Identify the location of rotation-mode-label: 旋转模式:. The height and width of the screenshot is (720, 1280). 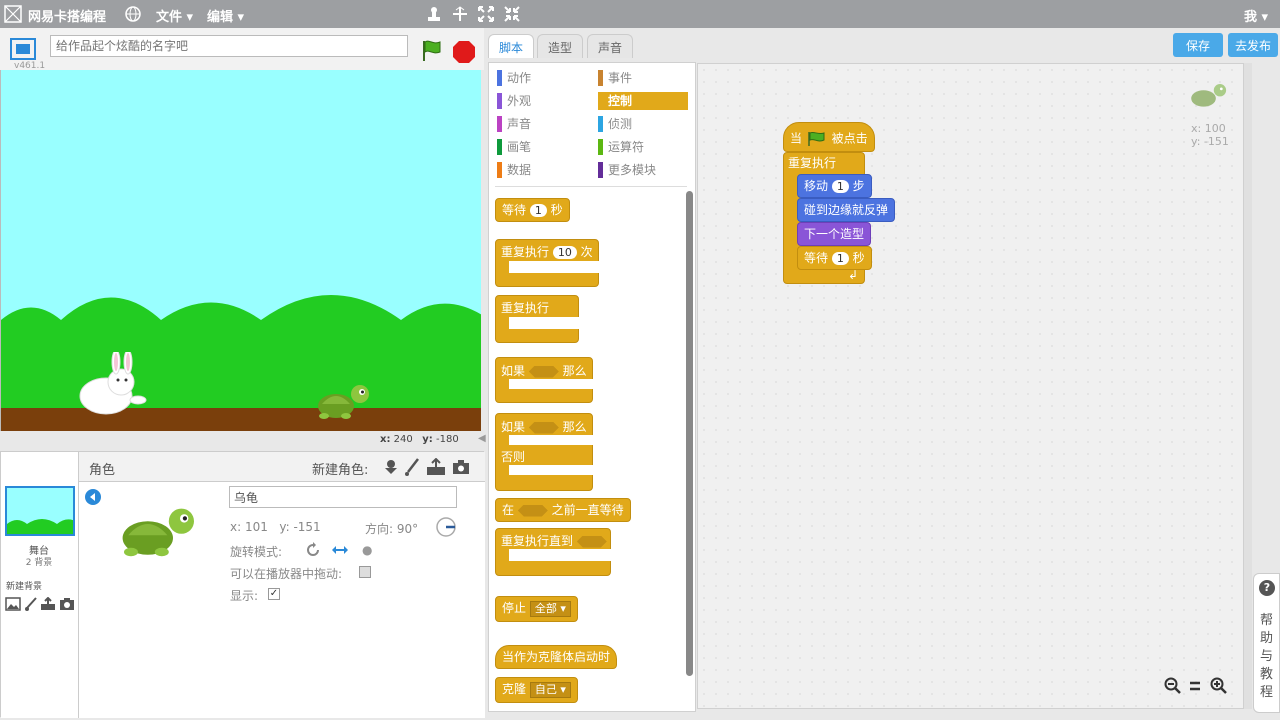
(256, 552).